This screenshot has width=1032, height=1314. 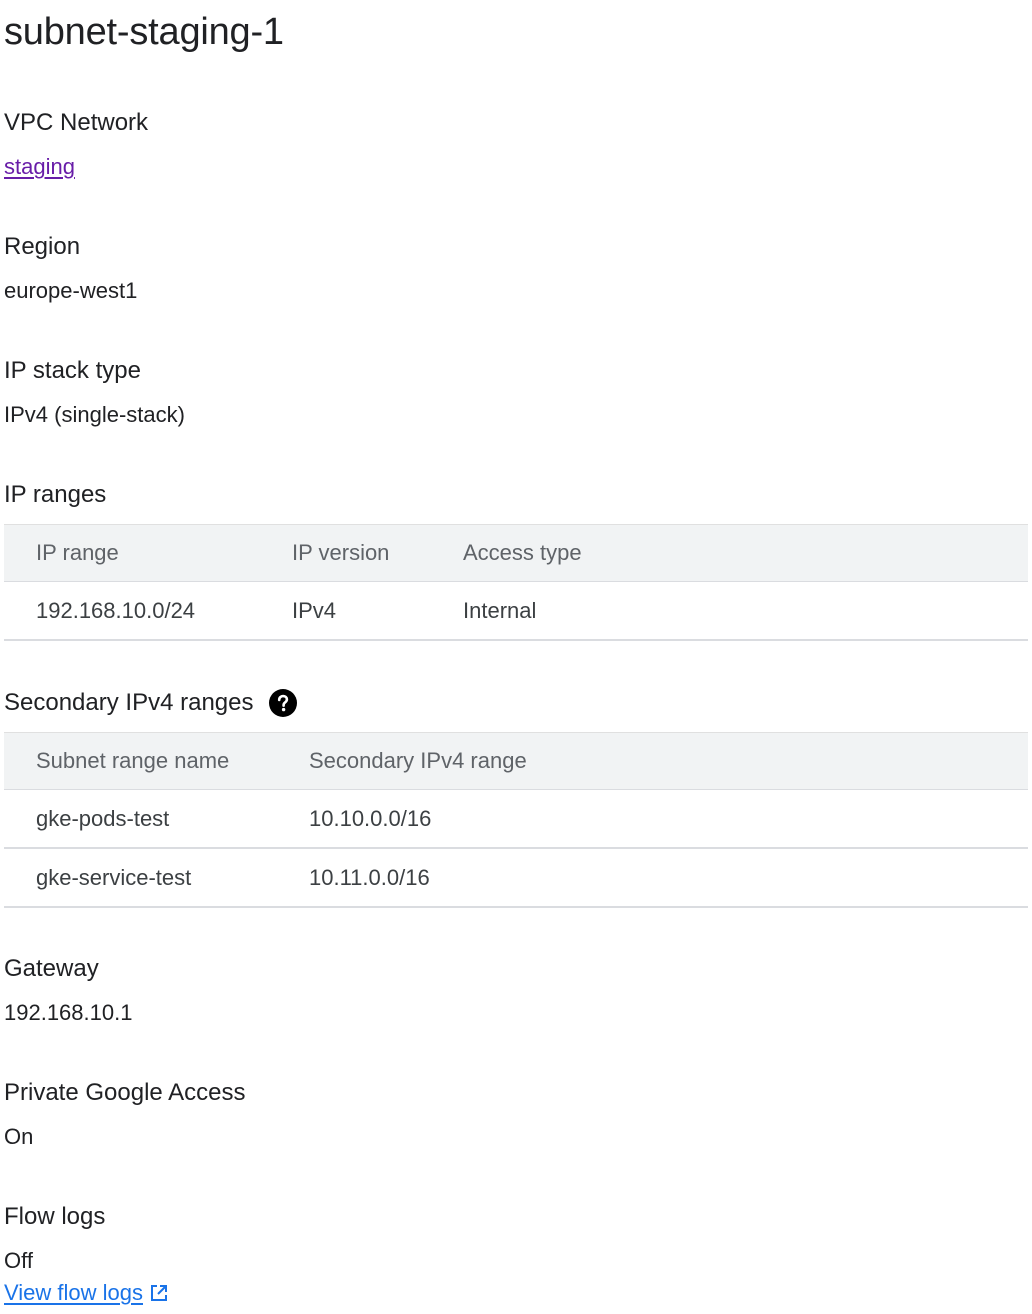 What do you see at coordinates (94, 393) in the screenshot?
I see `ip-stack-type-section: IP stack type IPv4 (single-stack)` at bounding box center [94, 393].